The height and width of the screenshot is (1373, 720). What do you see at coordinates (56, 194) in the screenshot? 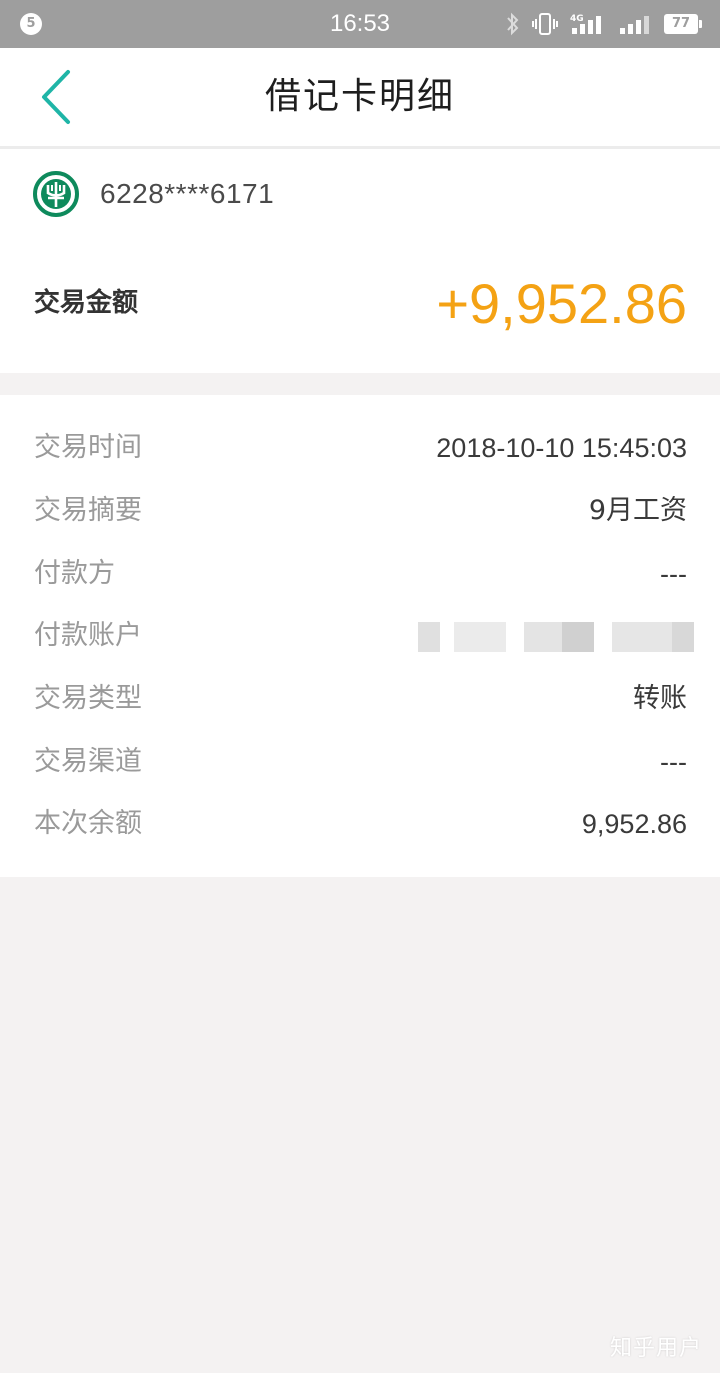
I see `agricultural-bank-logo-icon` at bounding box center [56, 194].